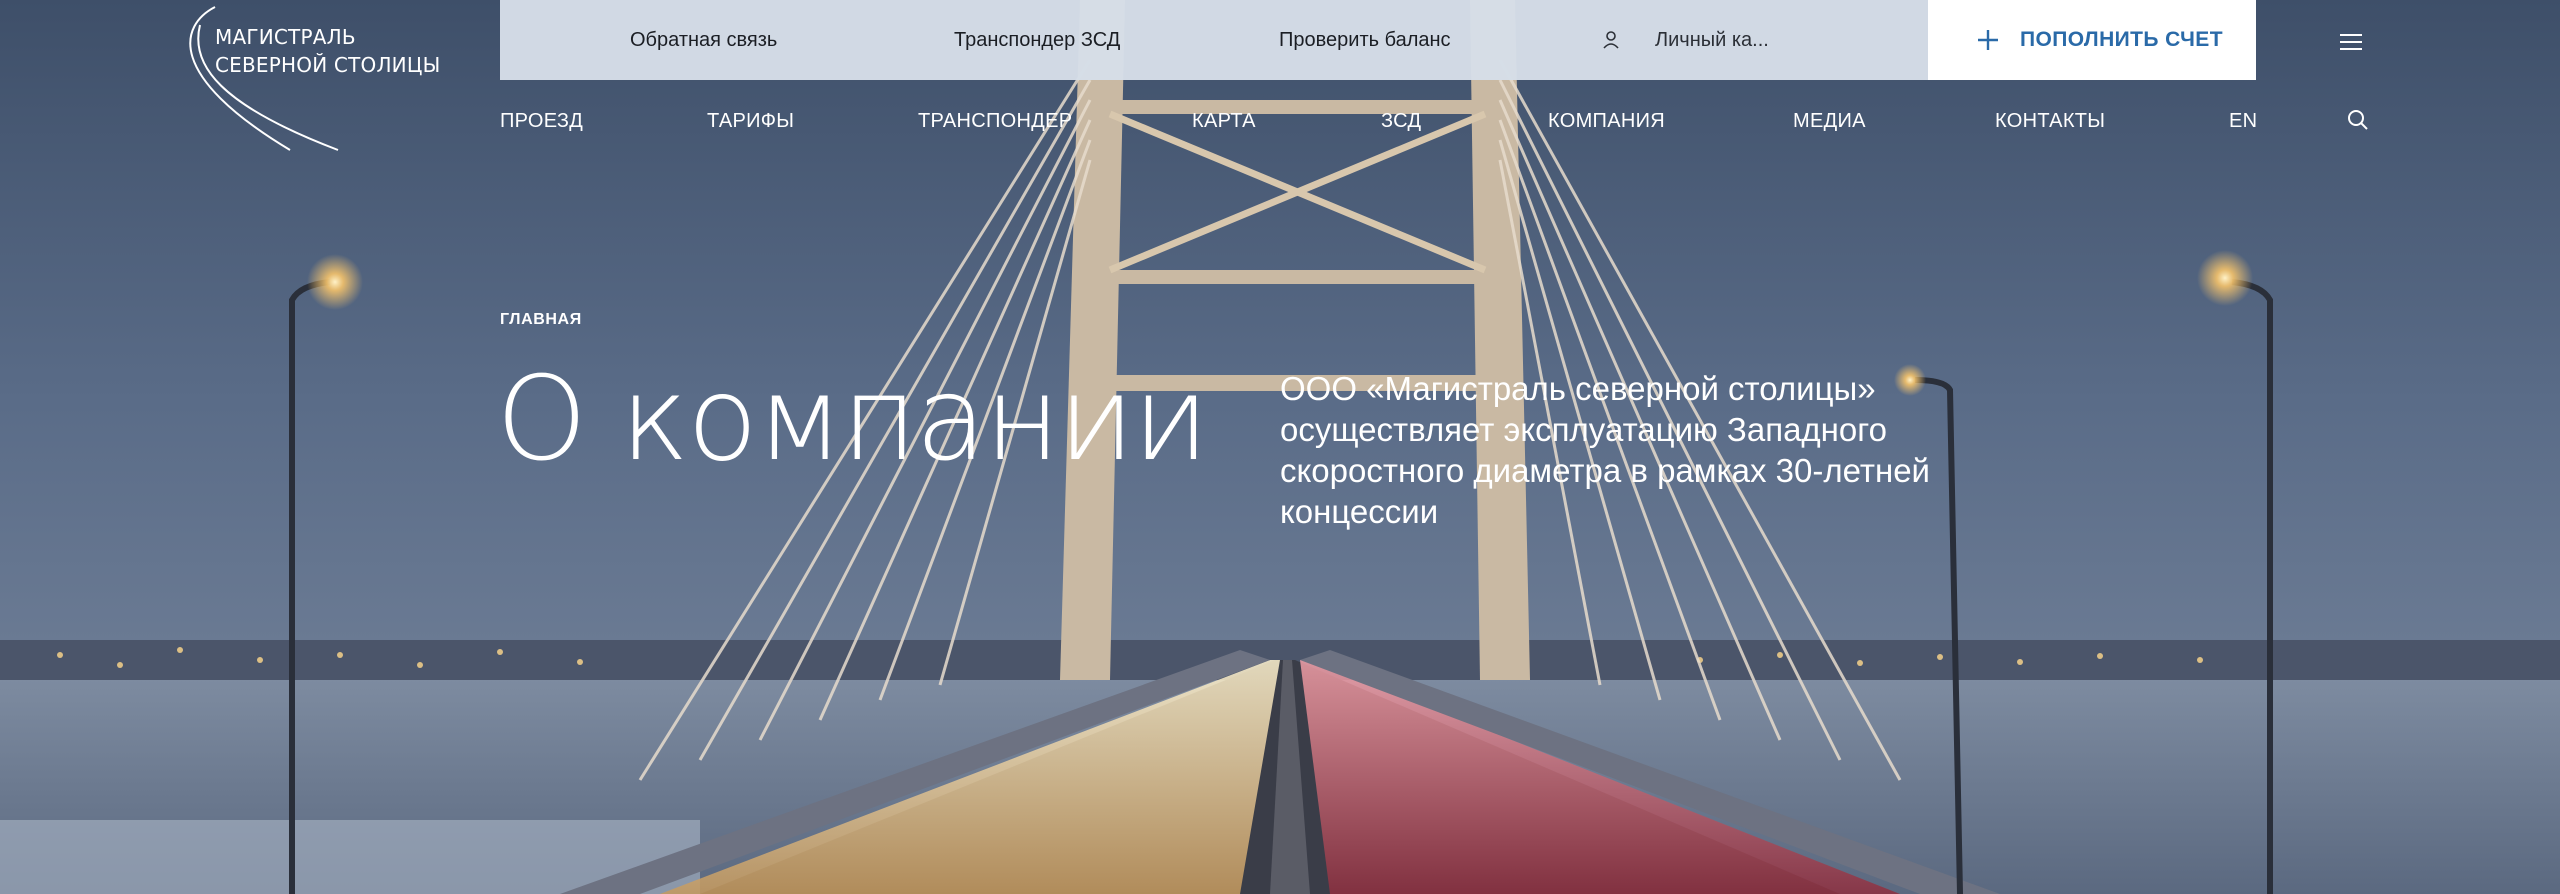 The image size is (2560, 894). Describe the element at coordinates (1606, 121) in the screenshot. I see `nav-item-company: КОМПАНИЯ` at that location.